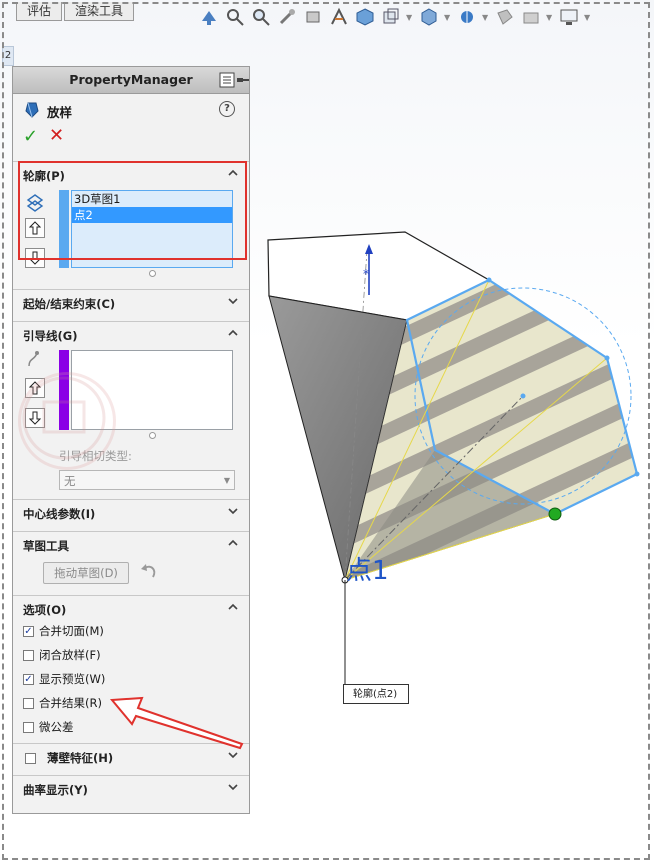 This screenshot has height=864, width=654. What do you see at coordinates (39, 11) in the screenshot?
I see `tab-evaluate: 评估` at bounding box center [39, 11].